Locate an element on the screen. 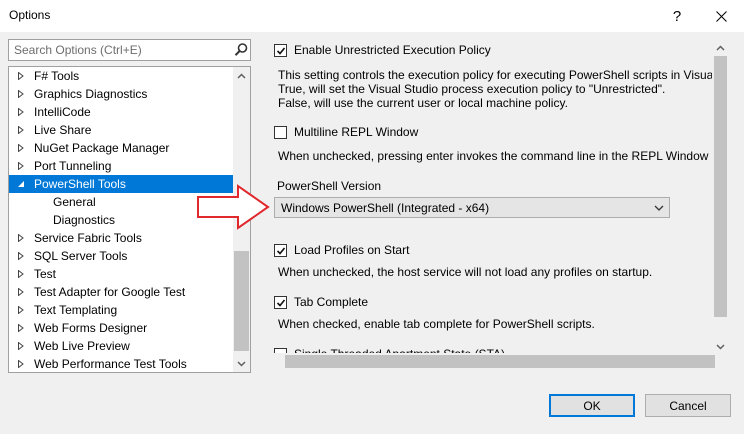 This screenshot has height=434, width=744. tree-item-label: PowerShell Tools is located at coordinates (80, 184).